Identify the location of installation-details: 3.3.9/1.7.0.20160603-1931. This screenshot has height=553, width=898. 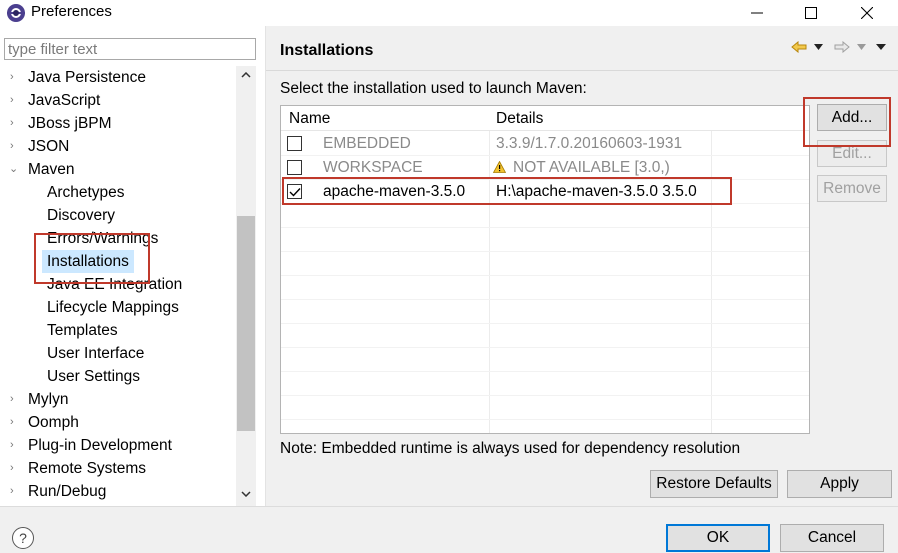
(589, 143).